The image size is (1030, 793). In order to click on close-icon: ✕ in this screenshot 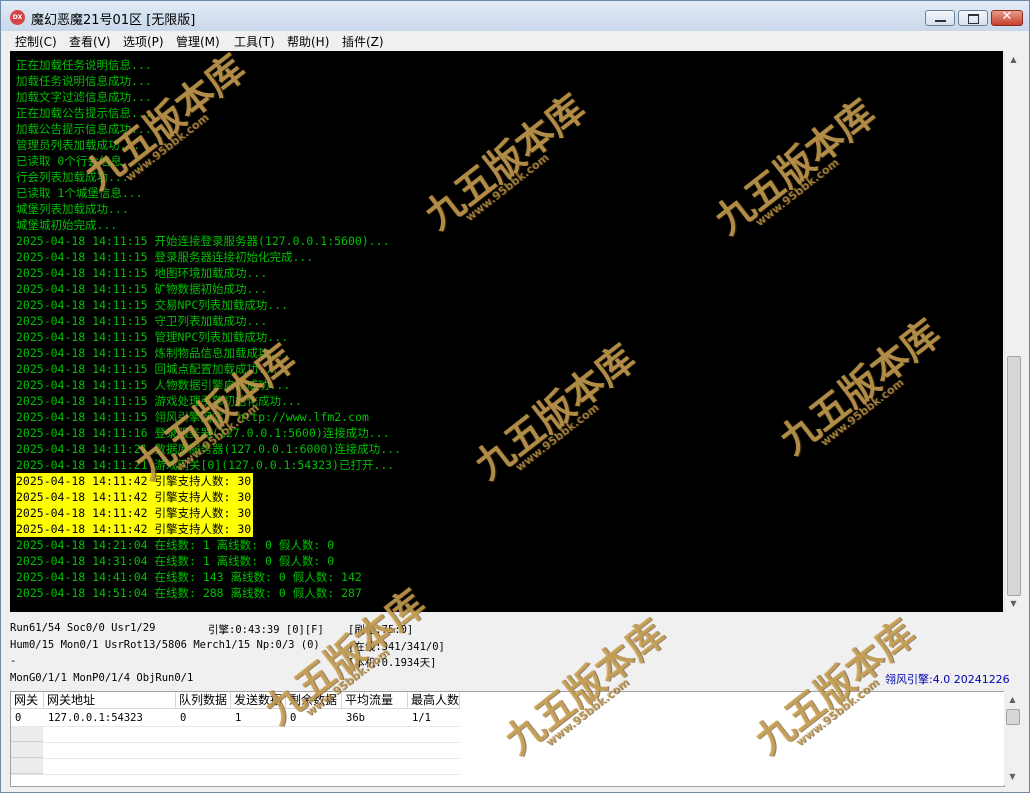, I will do `click(1007, 16)`.